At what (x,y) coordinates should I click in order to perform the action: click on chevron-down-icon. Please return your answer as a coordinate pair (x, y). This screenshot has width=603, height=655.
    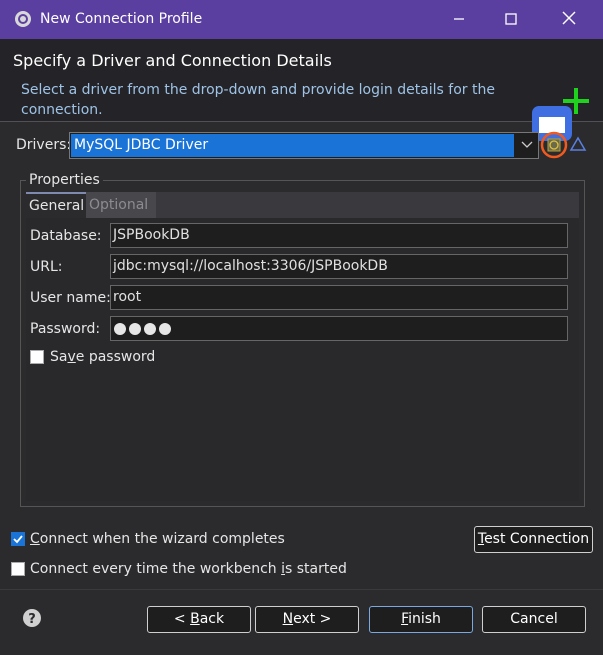
    Looking at the image, I should click on (527, 145).